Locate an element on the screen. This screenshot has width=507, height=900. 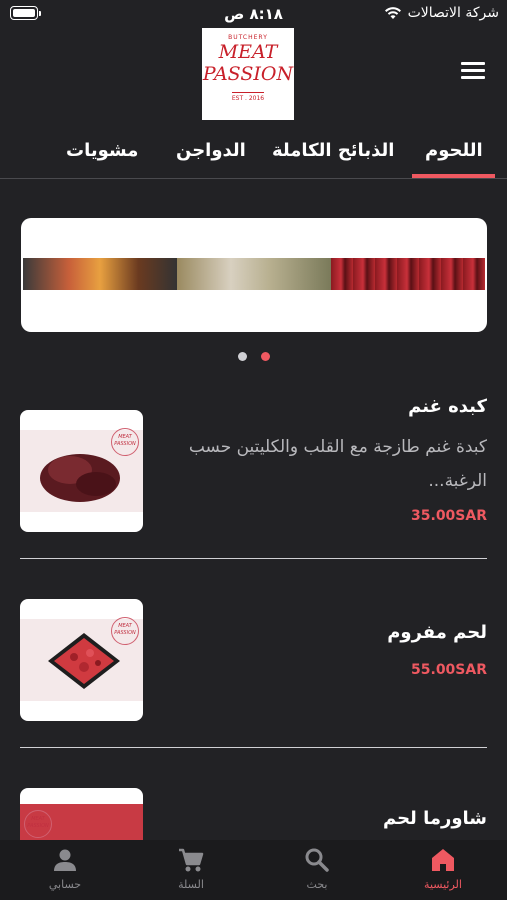
logo-line2: PASSION is located at coordinates (248, 74).